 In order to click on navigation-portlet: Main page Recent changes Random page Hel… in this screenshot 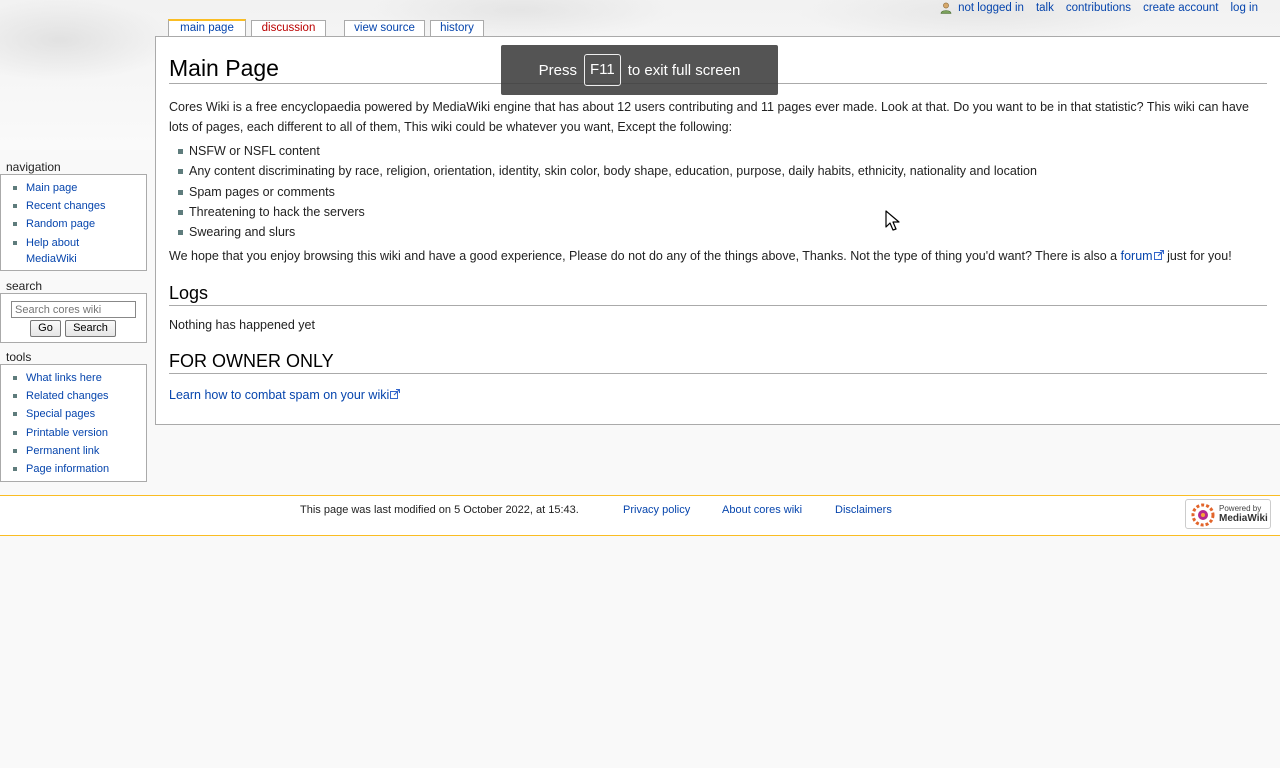, I will do `click(73, 222)`.